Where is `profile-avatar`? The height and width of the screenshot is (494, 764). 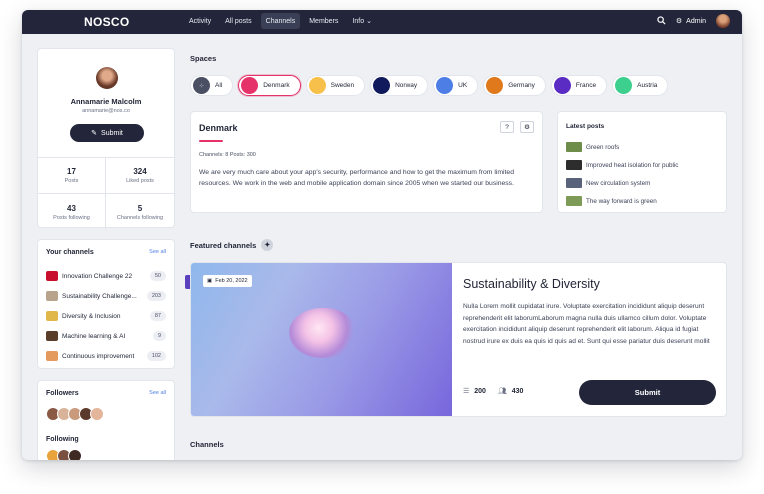
profile-avatar is located at coordinates (107, 78).